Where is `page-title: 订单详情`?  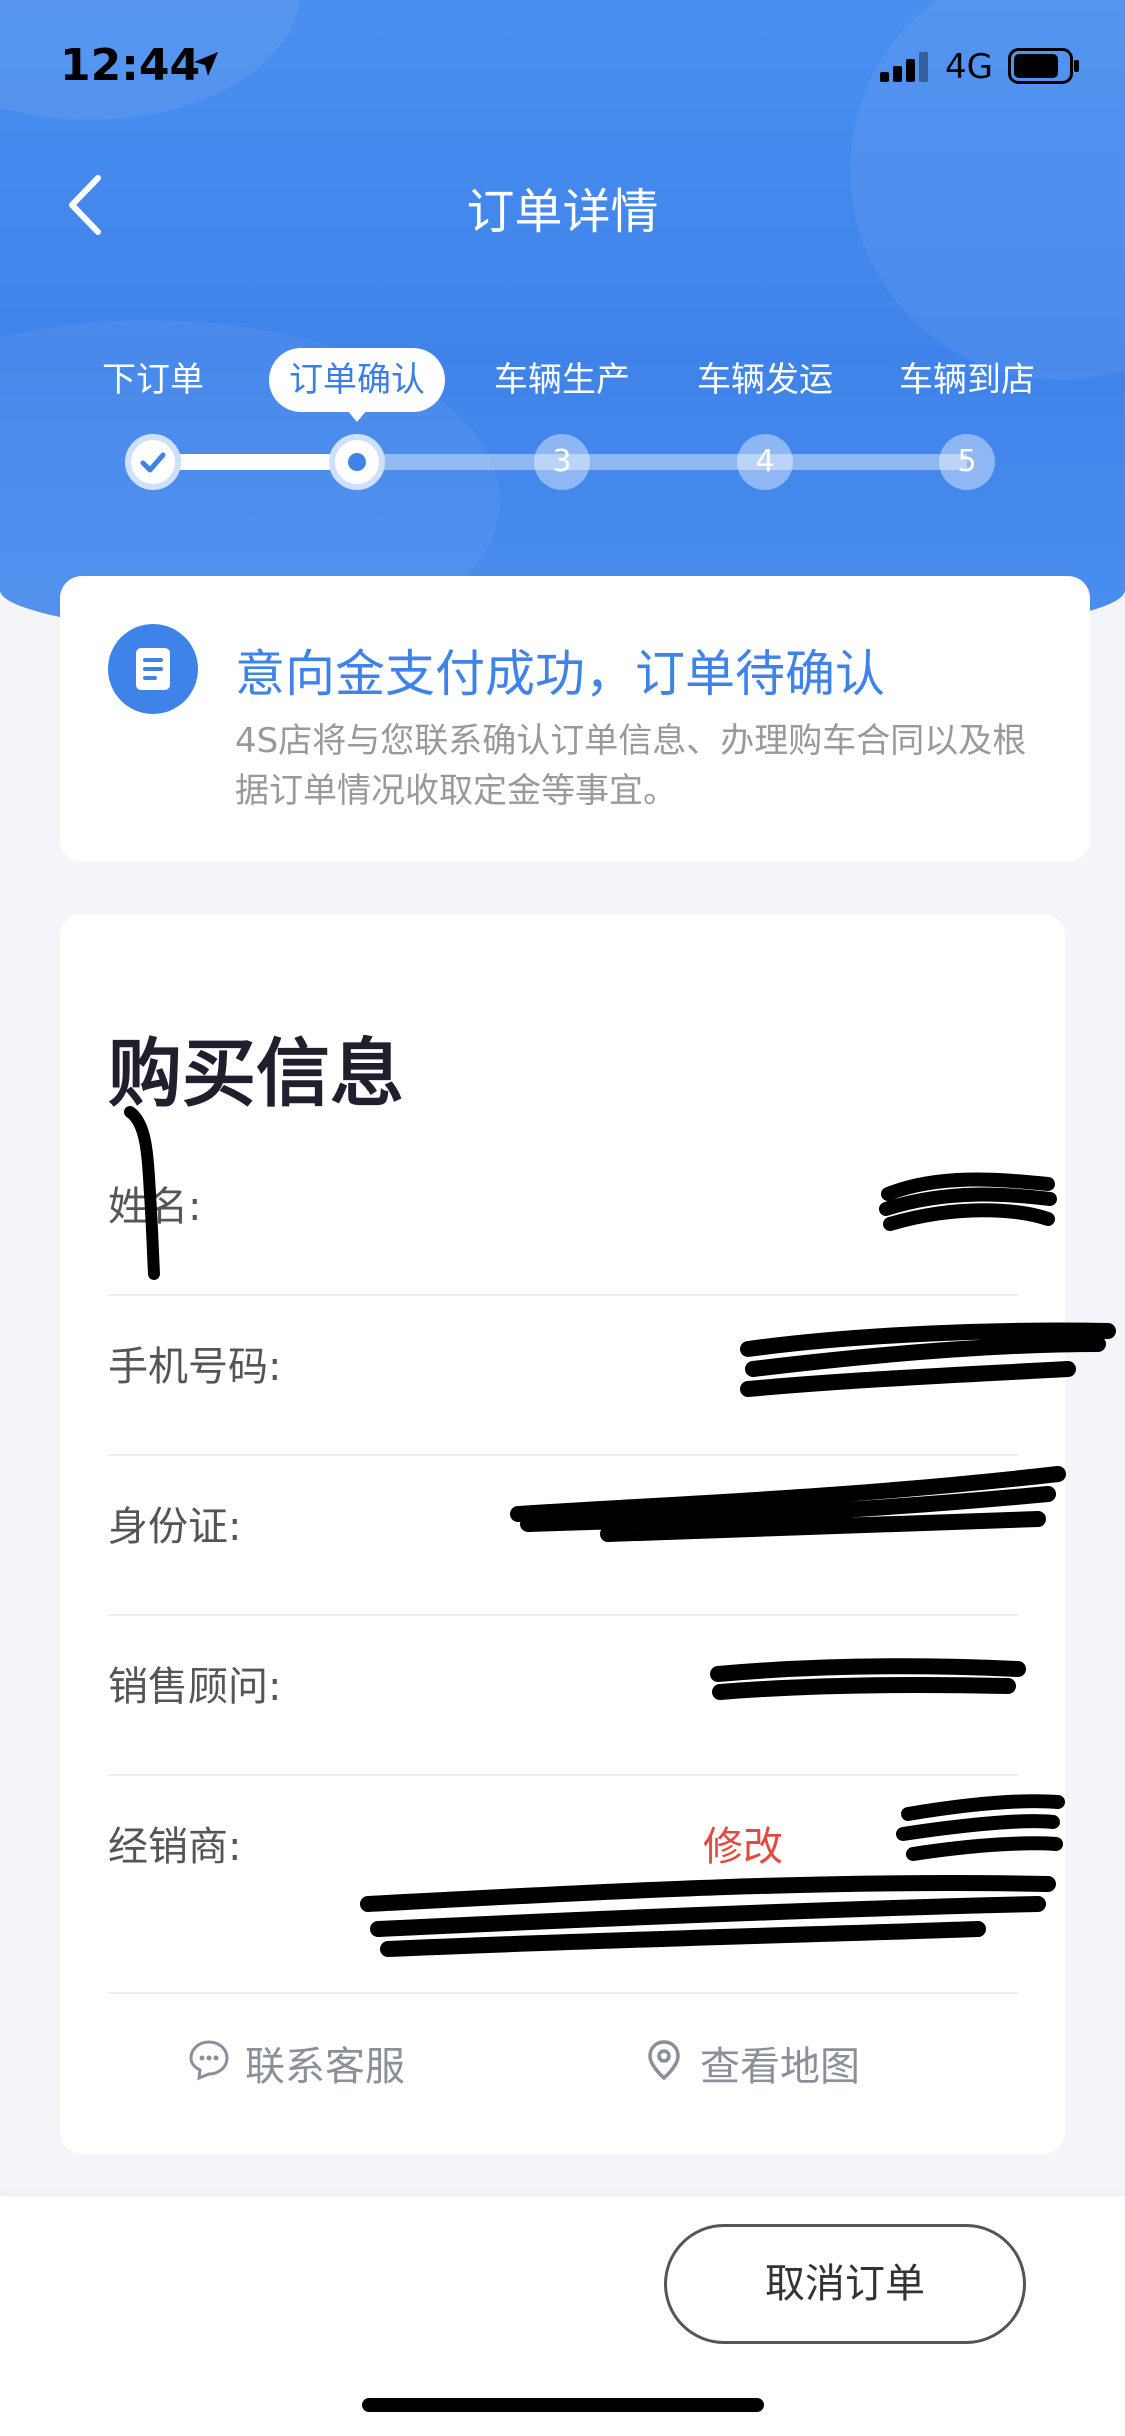
page-title: 订单详情 is located at coordinates (562, 212).